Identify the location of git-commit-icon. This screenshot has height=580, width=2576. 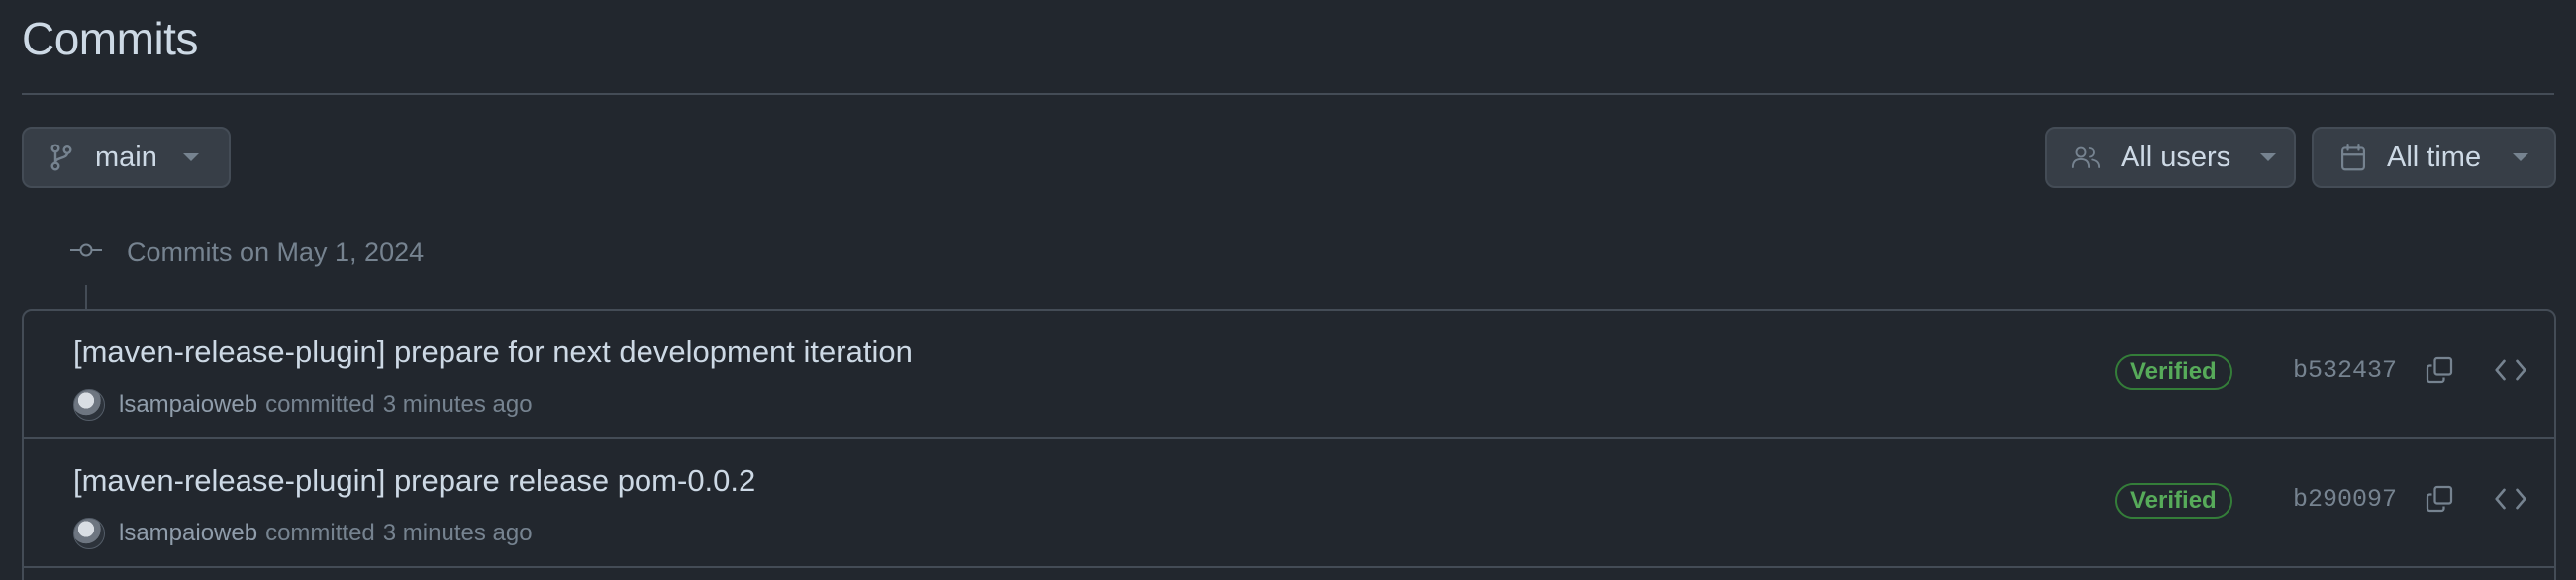
(86, 253).